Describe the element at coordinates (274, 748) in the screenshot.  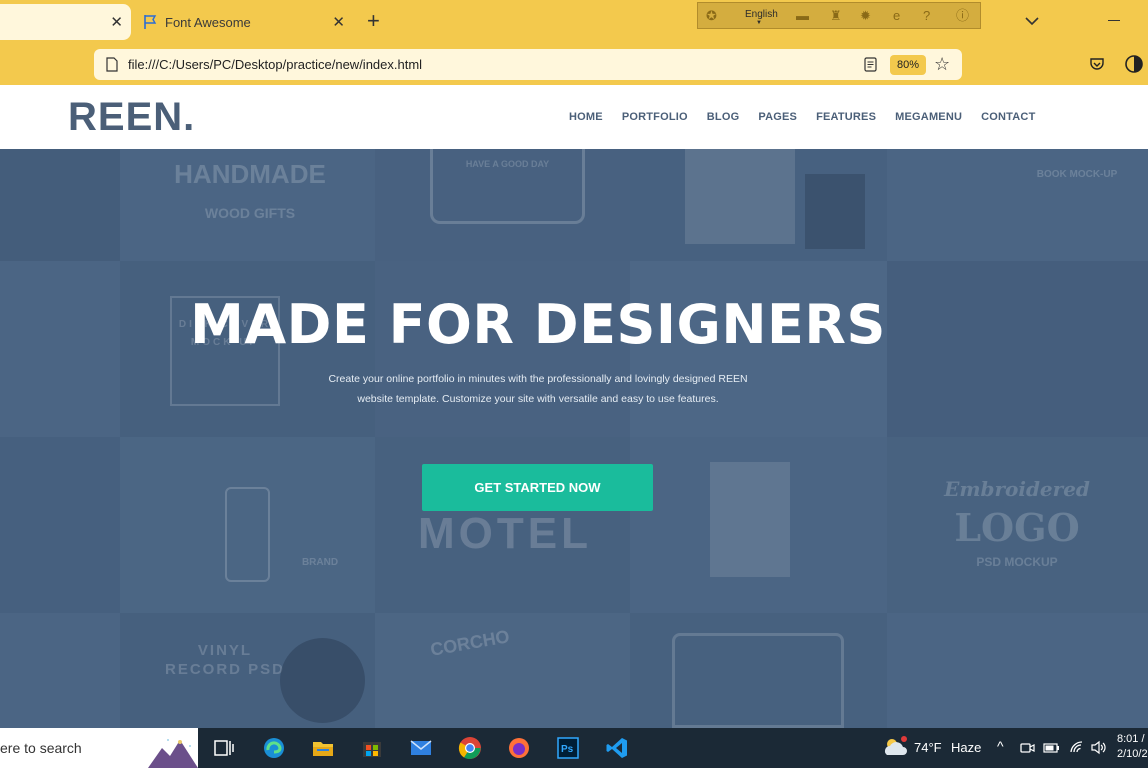
I see `edge-icon` at that location.